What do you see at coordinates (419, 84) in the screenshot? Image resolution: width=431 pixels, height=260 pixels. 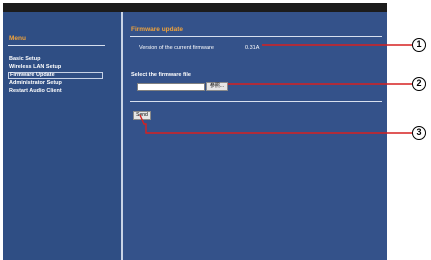 I see `callout-marker-2: 2` at bounding box center [419, 84].